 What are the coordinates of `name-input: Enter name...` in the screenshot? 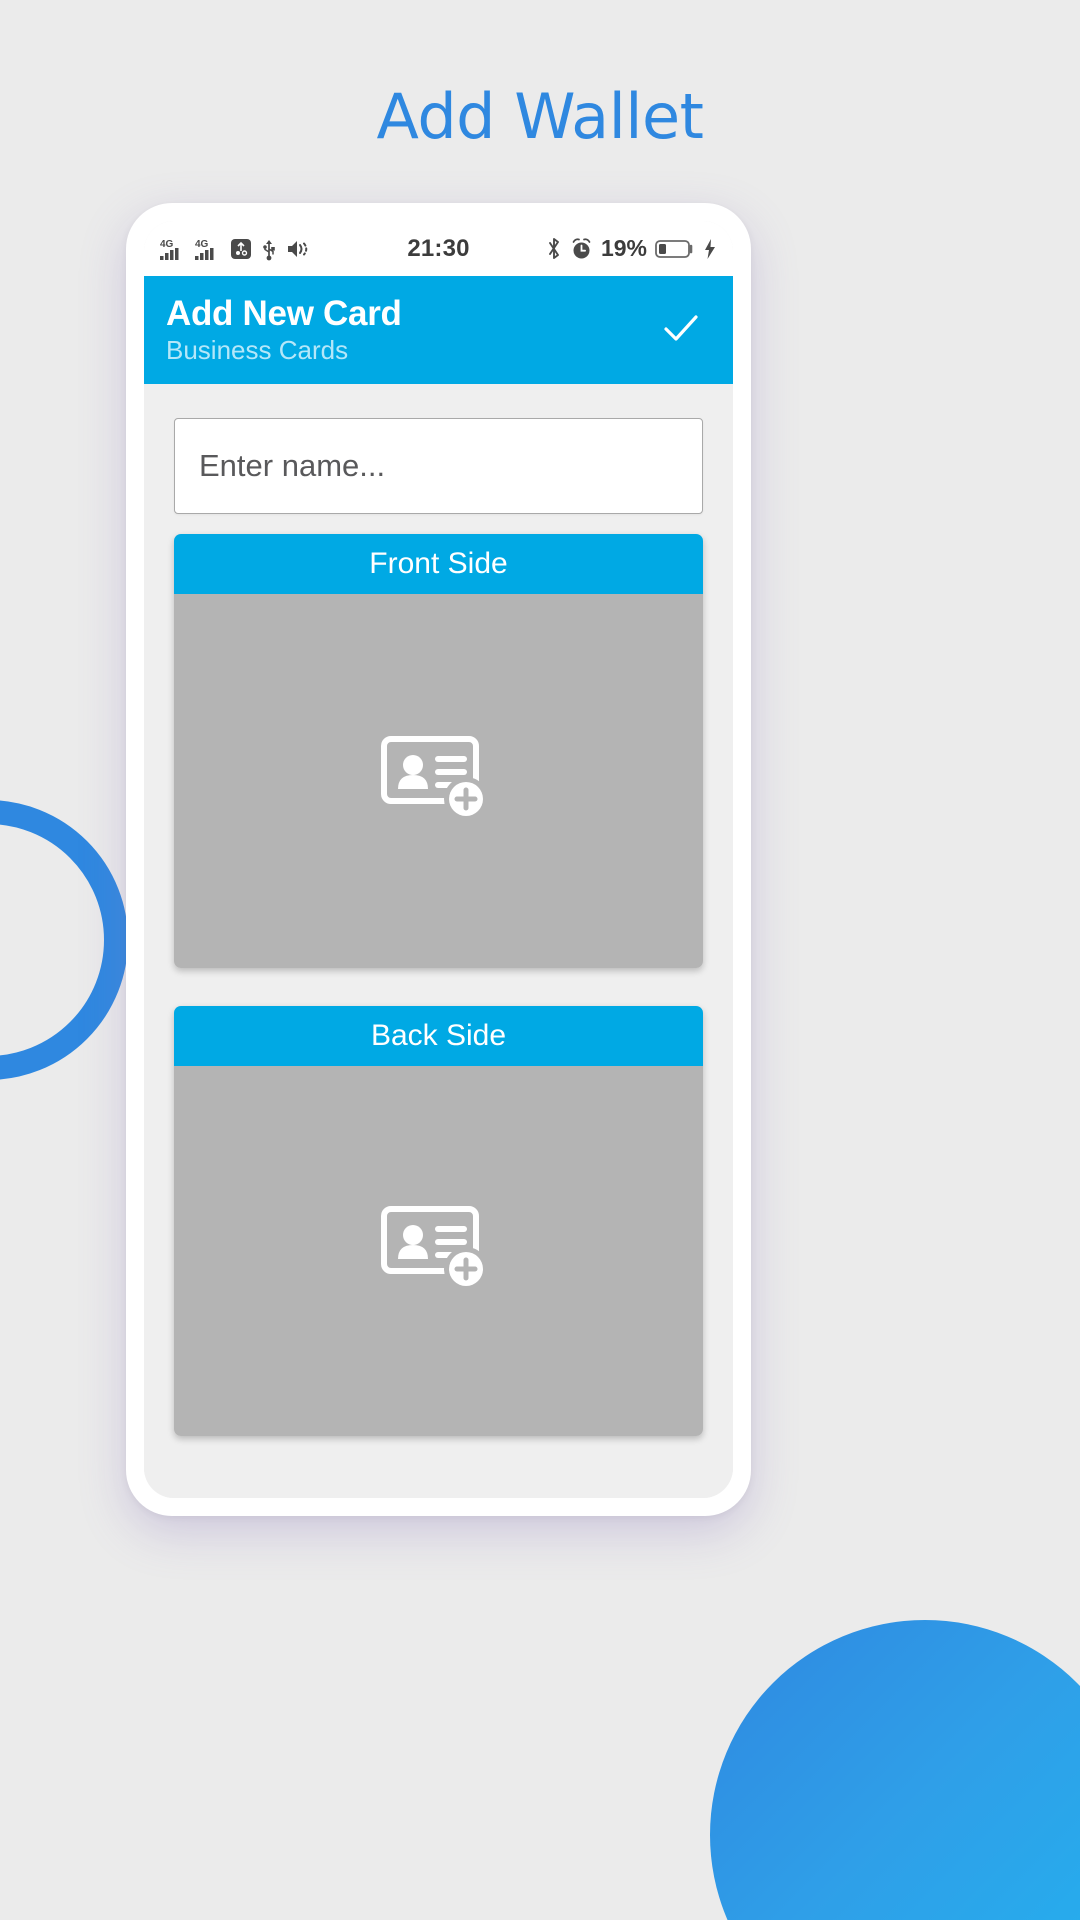 It's located at (438, 466).